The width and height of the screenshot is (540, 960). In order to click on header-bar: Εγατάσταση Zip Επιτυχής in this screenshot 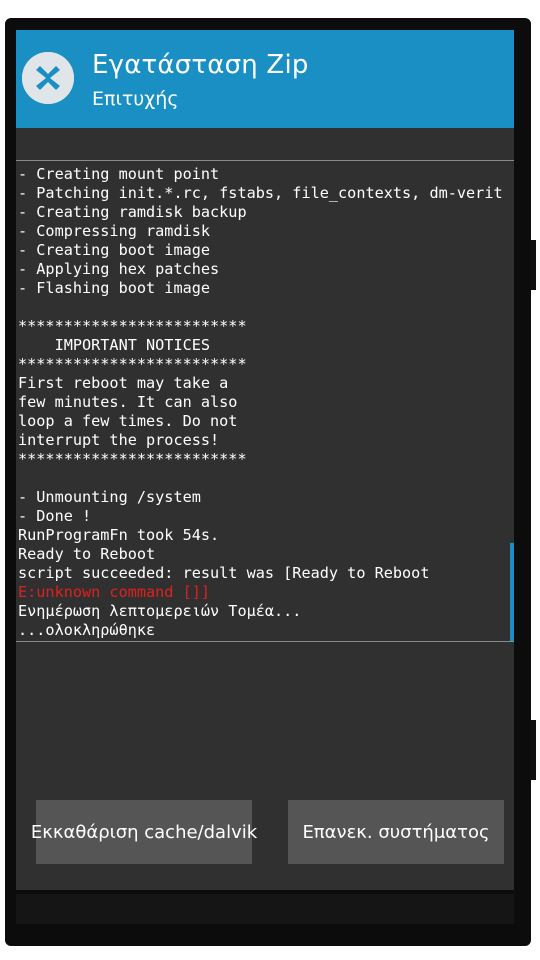, I will do `click(265, 79)`.